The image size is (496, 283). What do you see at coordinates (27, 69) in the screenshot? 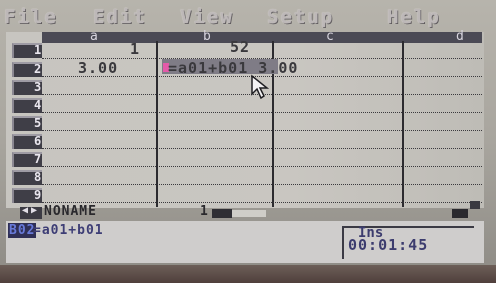
I see `row-header-2: 2` at bounding box center [27, 69].